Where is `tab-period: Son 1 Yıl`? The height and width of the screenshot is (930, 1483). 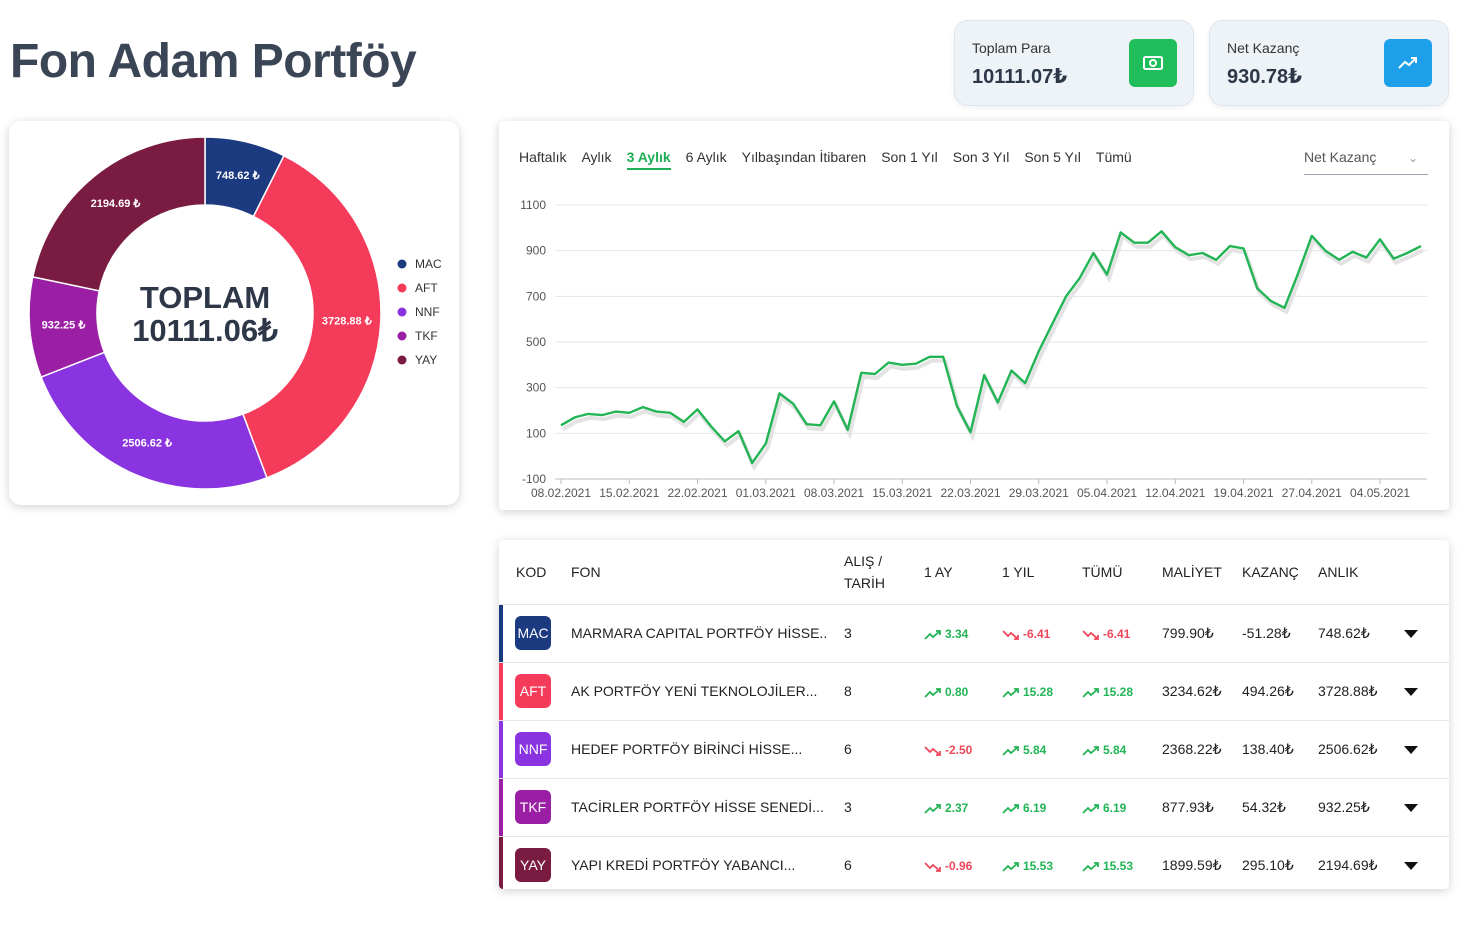 tab-period: Son 1 Yıl is located at coordinates (909, 159).